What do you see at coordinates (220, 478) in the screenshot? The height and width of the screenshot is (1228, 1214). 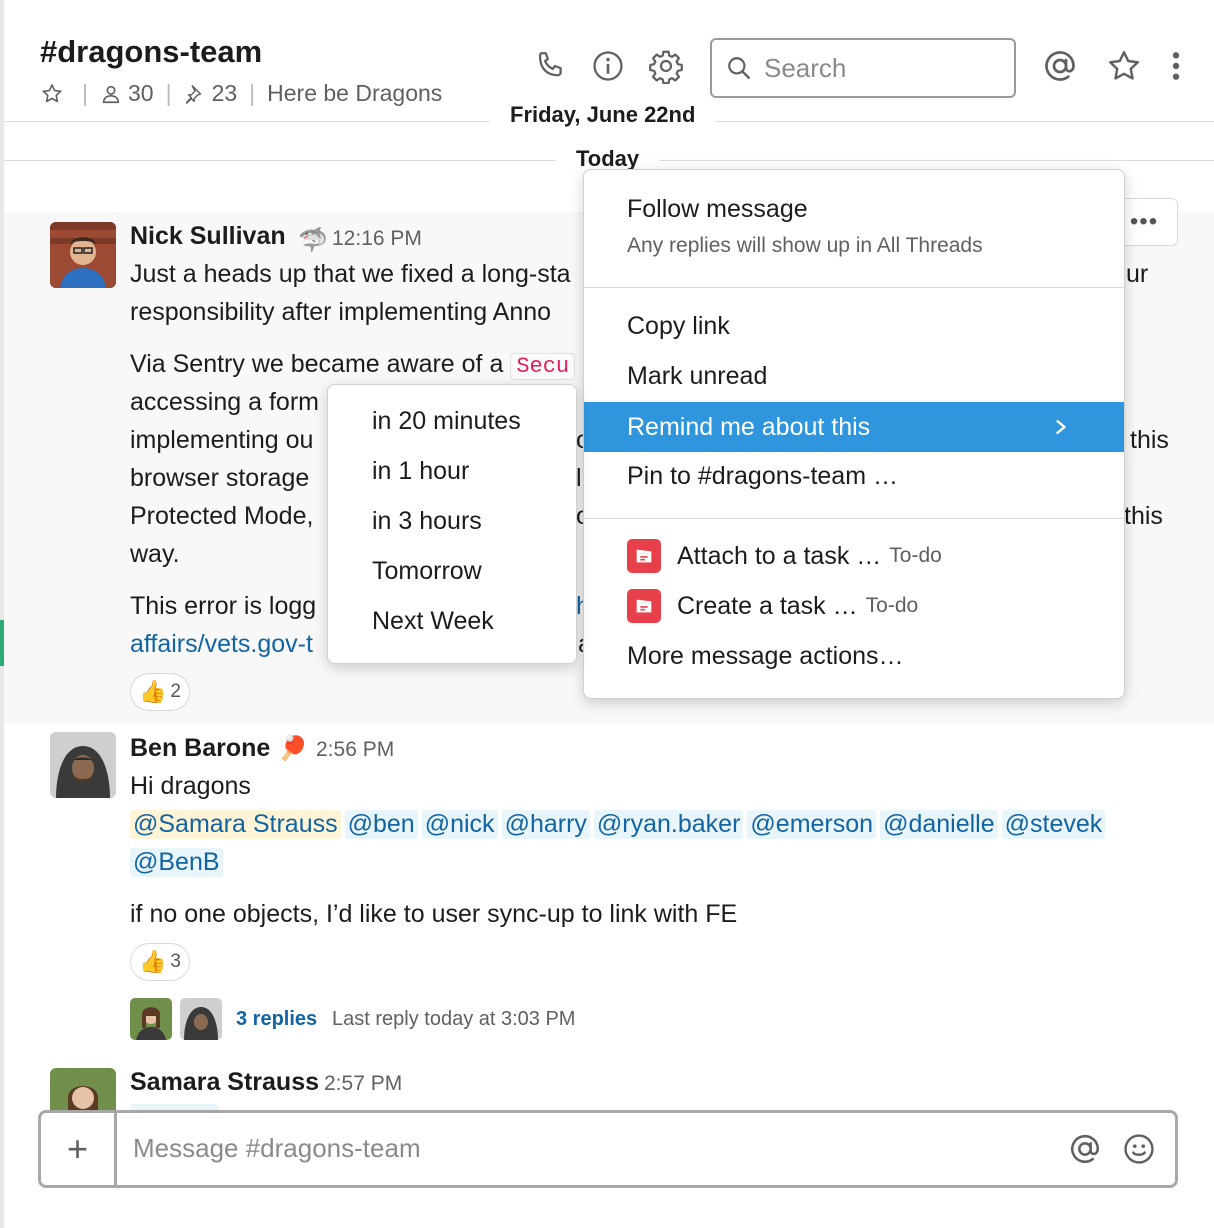 I see `message-text: browser storage` at bounding box center [220, 478].